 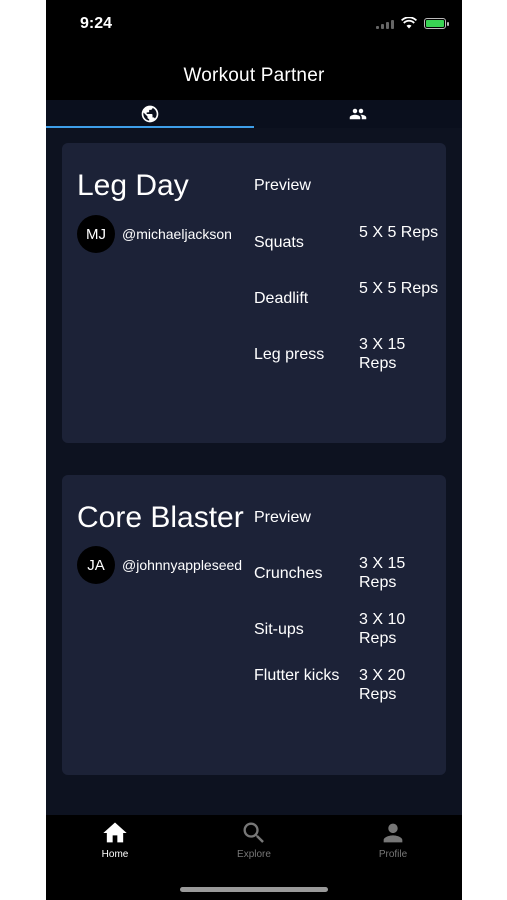 What do you see at coordinates (436, 23) in the screenshot?
I see `battery-icon` at bounding box center [436, 23].